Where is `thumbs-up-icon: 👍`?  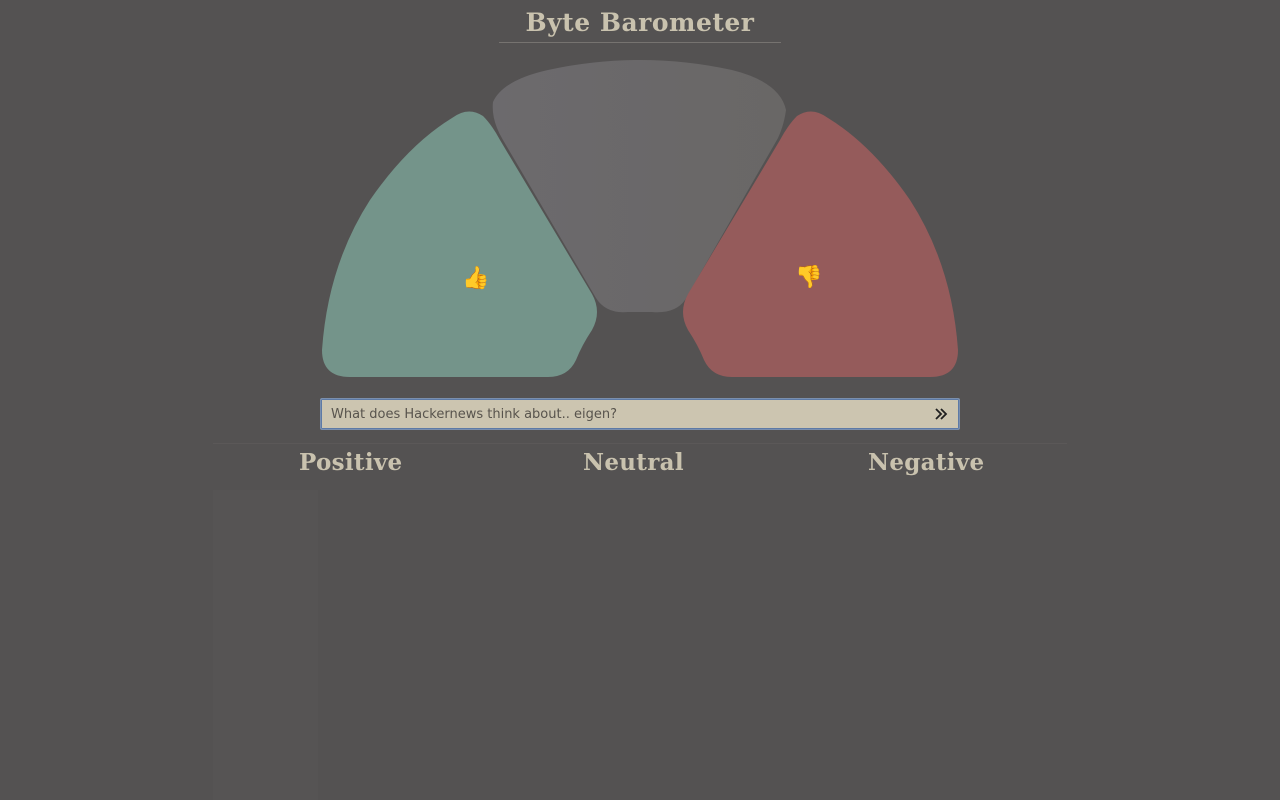 thumbs-up-icon: 👍 is located at coordinates (476, 278).